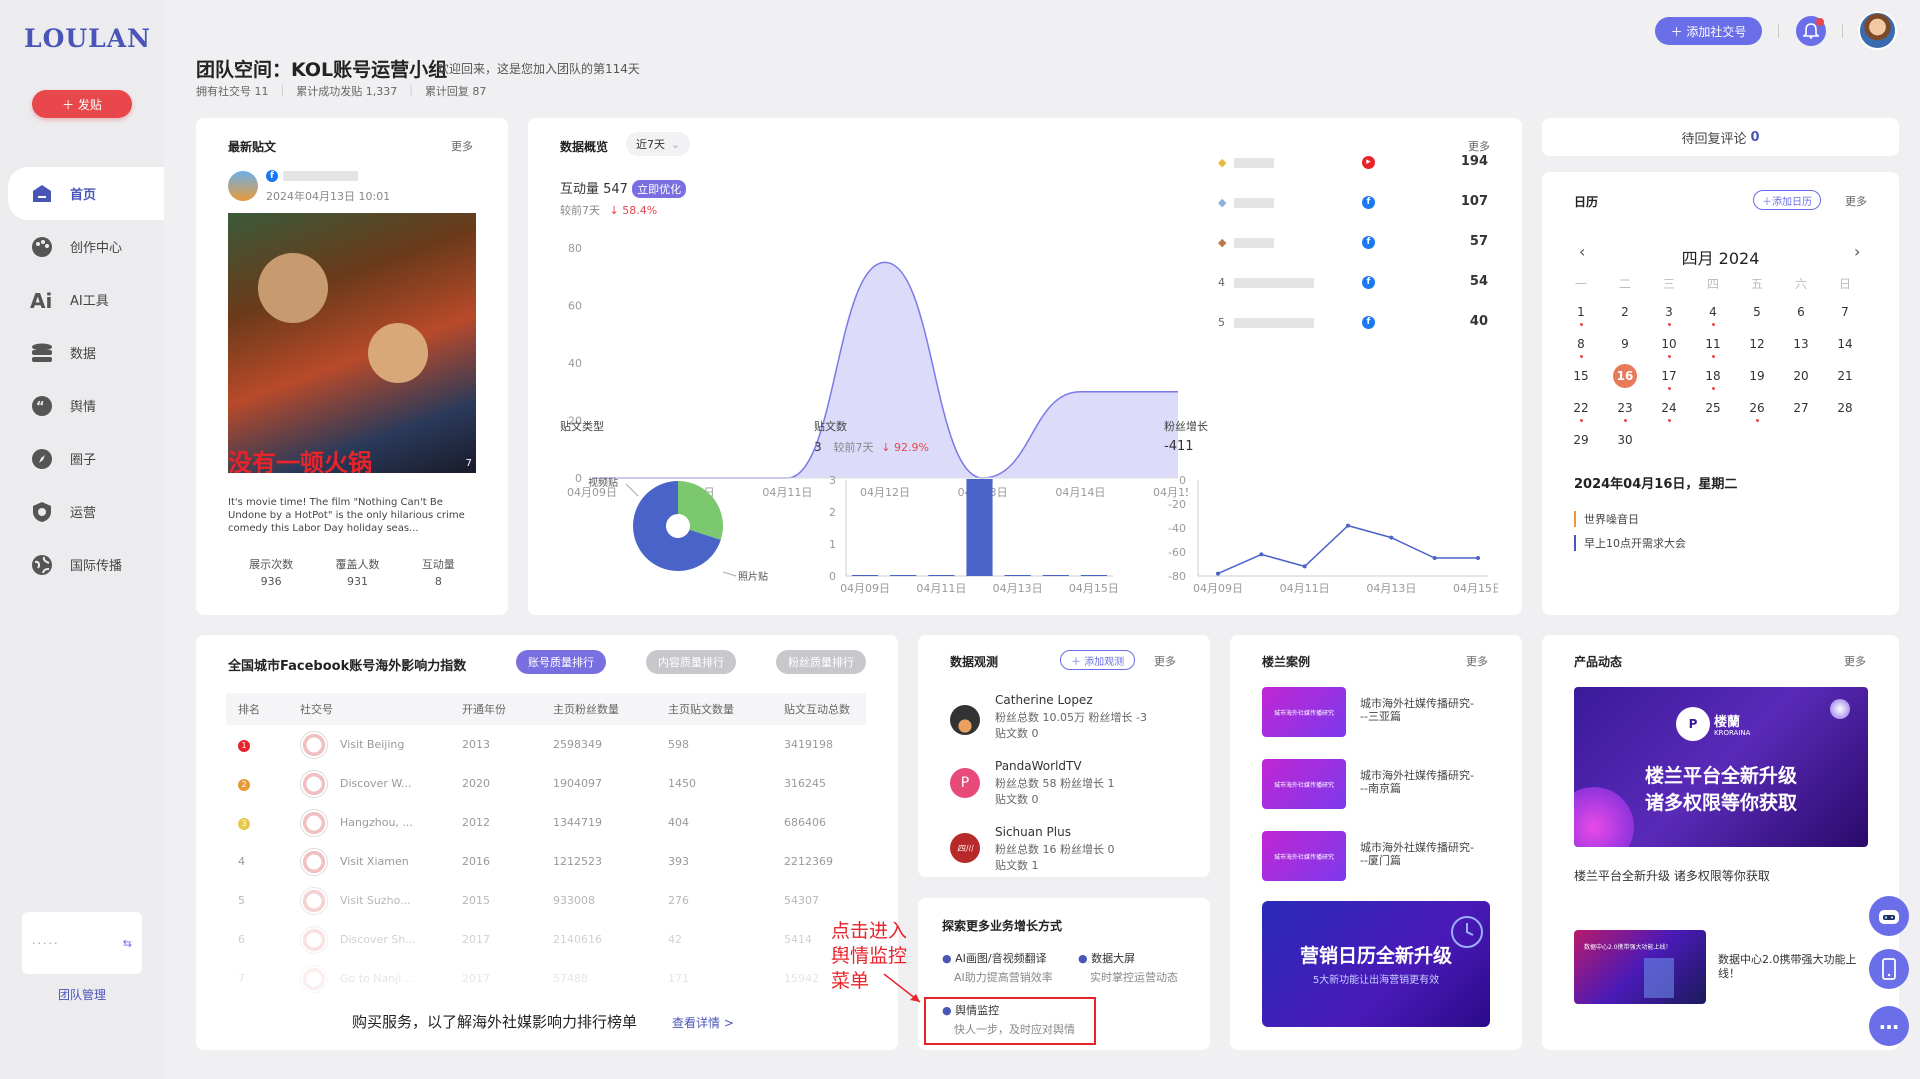 Image resolution: width=1920 pixels, height=1079 pixels. I want to click on observe-item: PandaWorldTV 粉丝总数 58 粉丝增长 1 贴文数 0, so click(1055, 783).